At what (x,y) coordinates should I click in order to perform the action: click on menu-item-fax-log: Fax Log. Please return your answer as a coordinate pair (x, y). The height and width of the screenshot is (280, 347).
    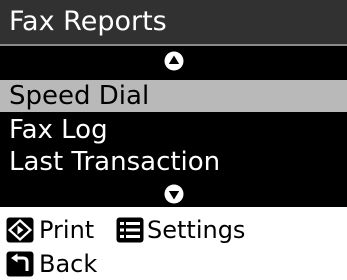
    Looking at the image, I should click on (173, 130).